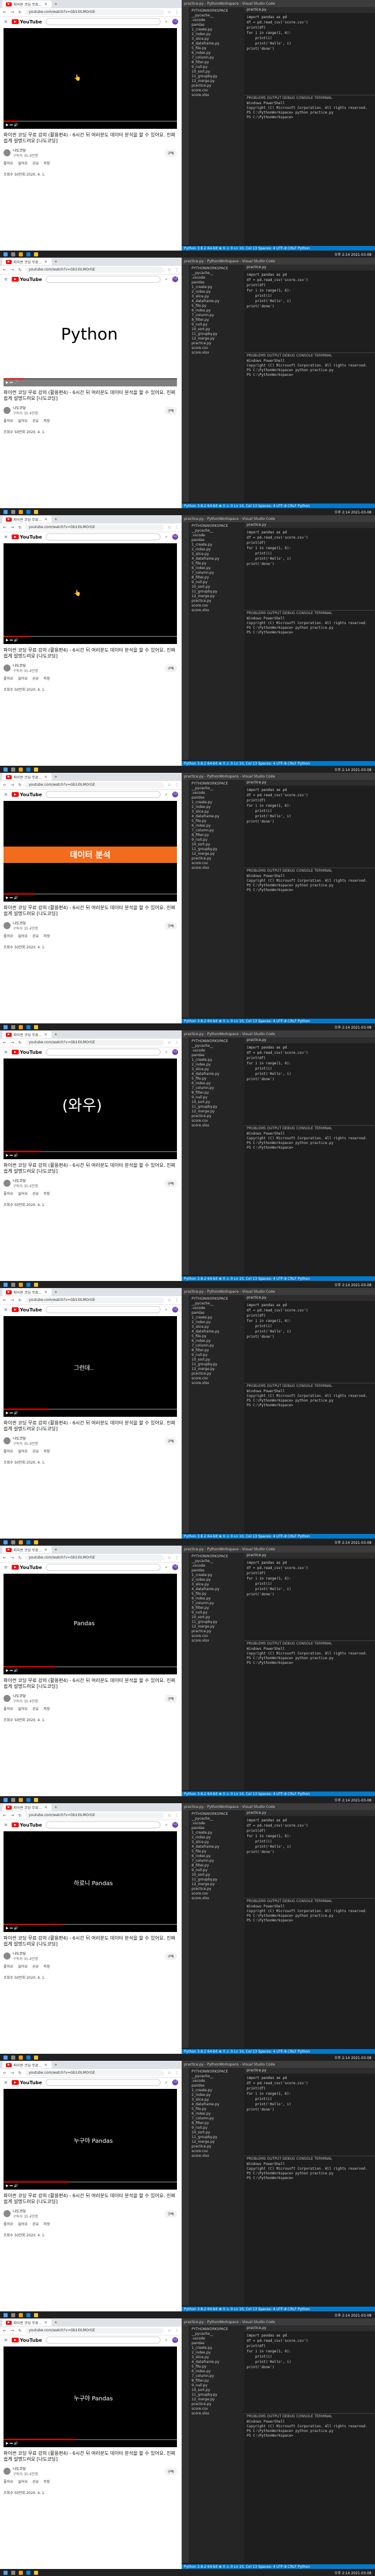  What do you see at coordinates (216, 306) in the screenshot?
I see `explorer-item: 5_file.py` at bounding box center [216, 306].